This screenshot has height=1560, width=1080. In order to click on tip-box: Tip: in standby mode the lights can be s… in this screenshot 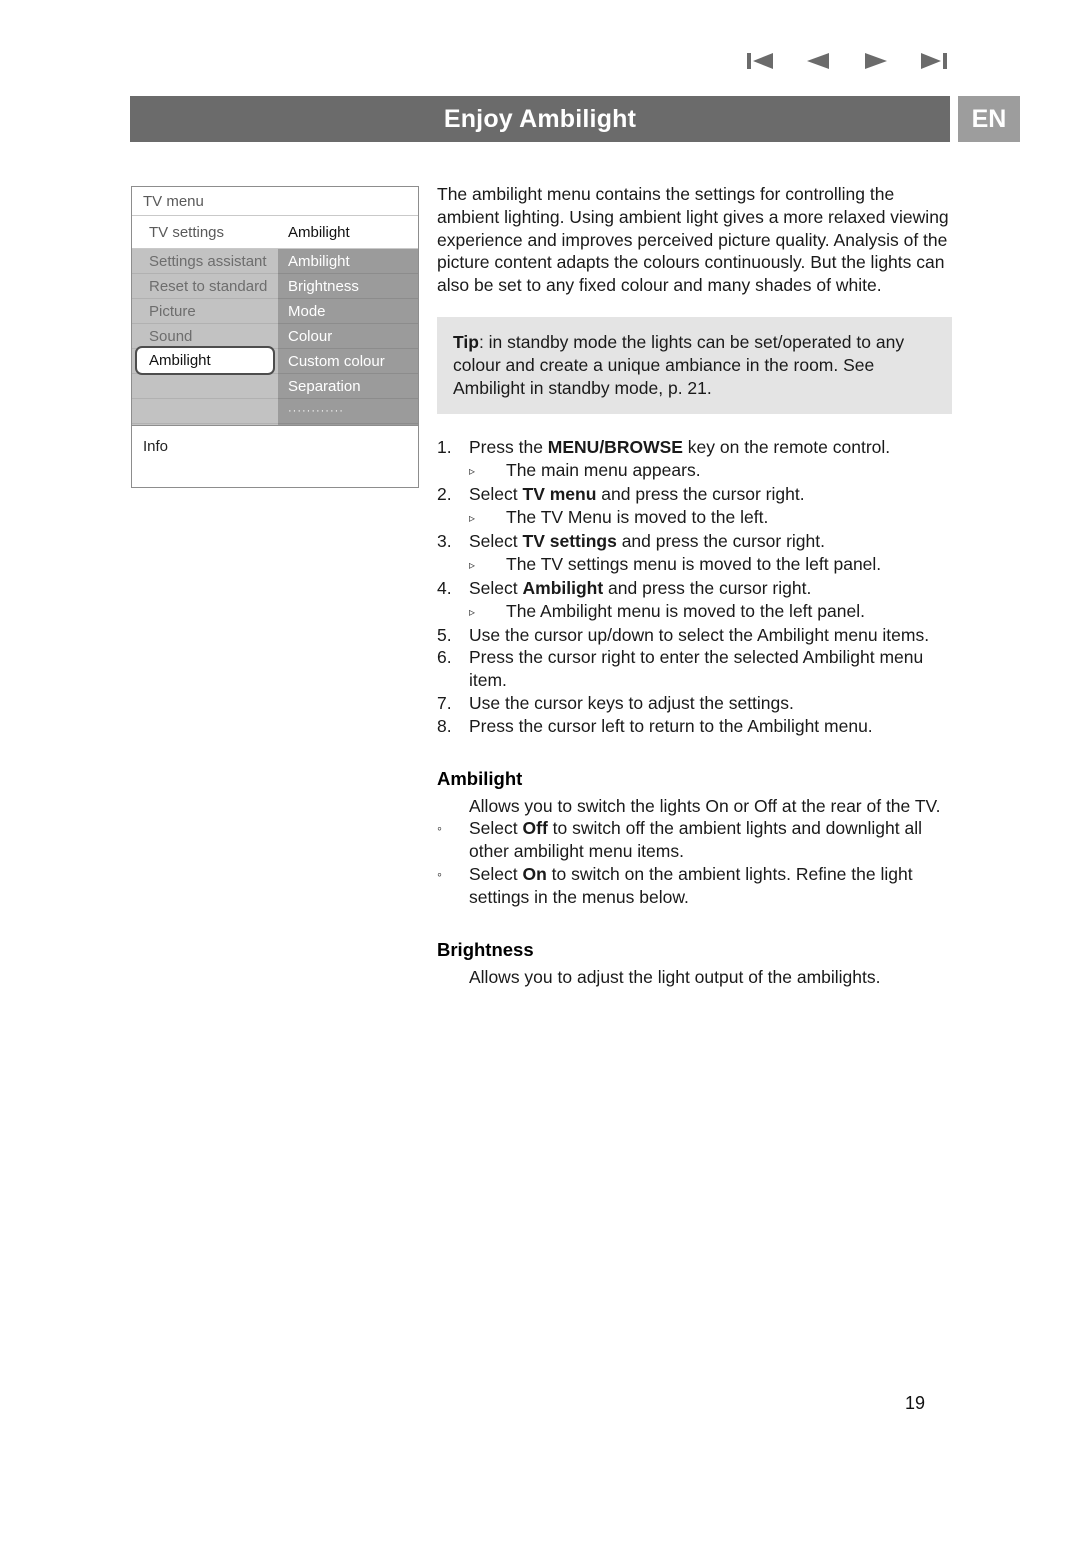, I will do `click(694, 365)`.